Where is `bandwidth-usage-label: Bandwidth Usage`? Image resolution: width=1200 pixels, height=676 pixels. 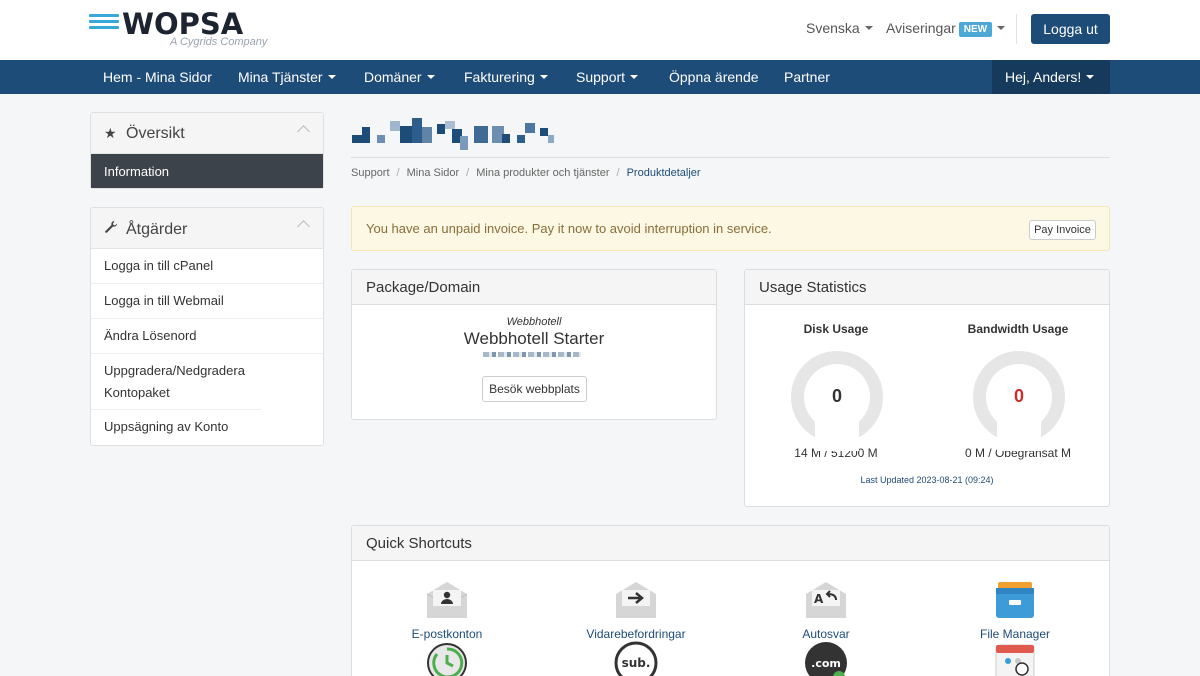 bandwidth-usage-label: Bandwidth Usage is located at coordinates (1018, 329).